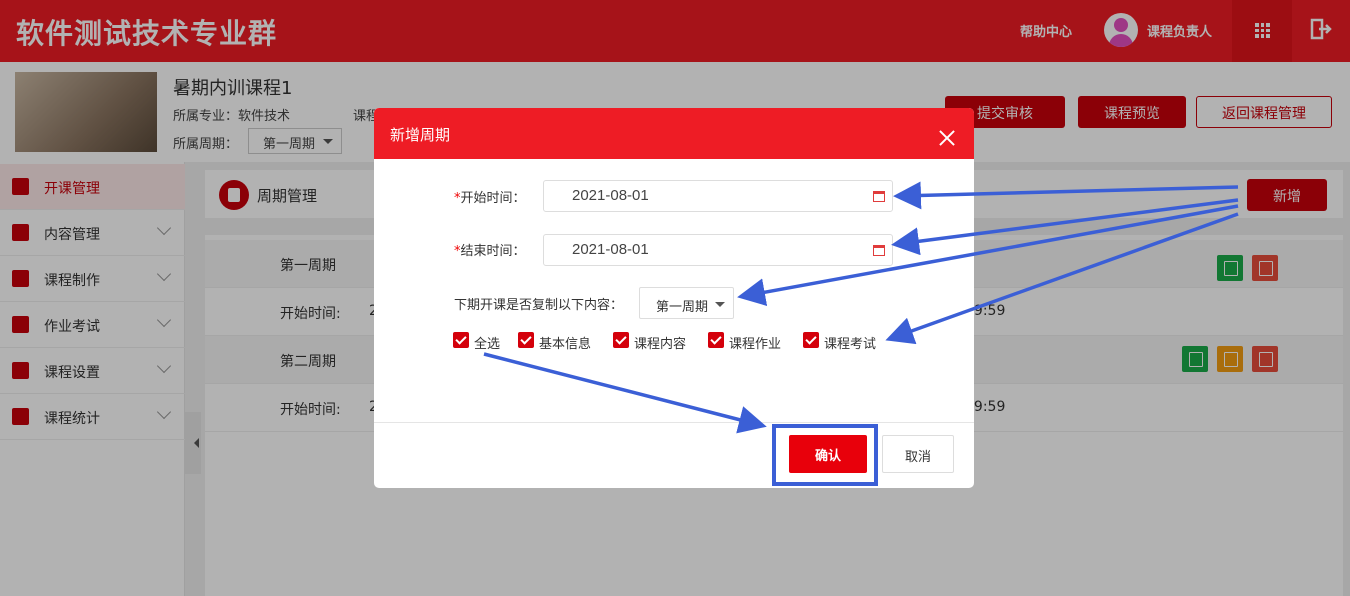 The image size is (1350, 596). What do you see at coordinates (610, 195) in the screenshot?
I see `start-date-value: 2021-08-01` at bounding box center [610, 195].